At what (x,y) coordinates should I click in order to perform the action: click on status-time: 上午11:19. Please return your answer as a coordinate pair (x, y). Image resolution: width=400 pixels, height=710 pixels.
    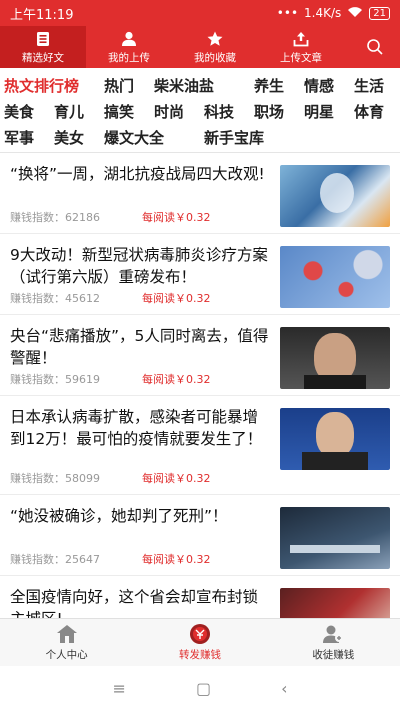
    Looking at the image, I should click on (42, 15).